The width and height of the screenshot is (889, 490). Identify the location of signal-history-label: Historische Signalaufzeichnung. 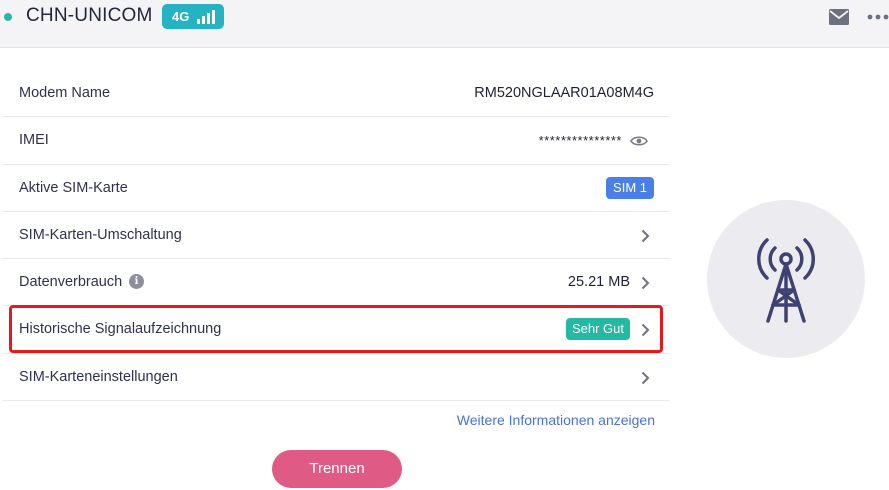
(120, 329).